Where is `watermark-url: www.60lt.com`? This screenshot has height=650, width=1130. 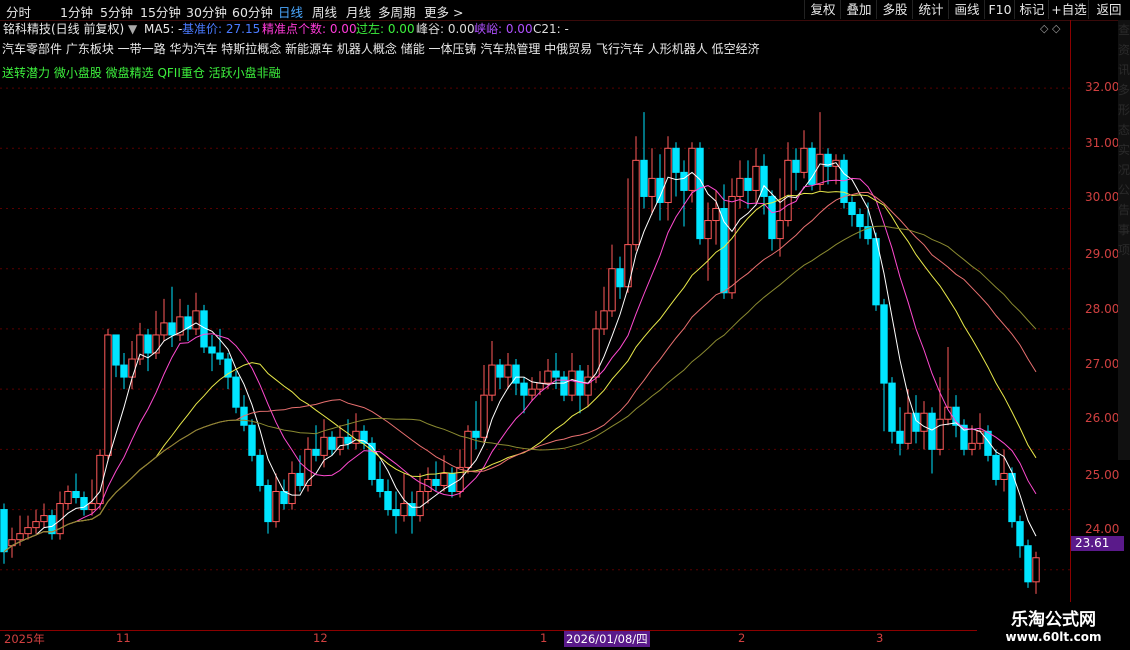
watermark-url: www.60lt.com is located at coordinates (1053, 637).